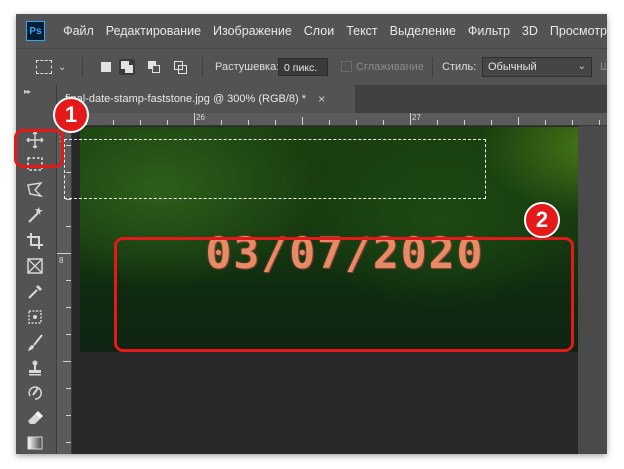 The image size is (624, 469). What do you see at coordinates (154, 67) in the screenshot?
I see `subtract-from-selection-button` at bounding box center [154, 67].